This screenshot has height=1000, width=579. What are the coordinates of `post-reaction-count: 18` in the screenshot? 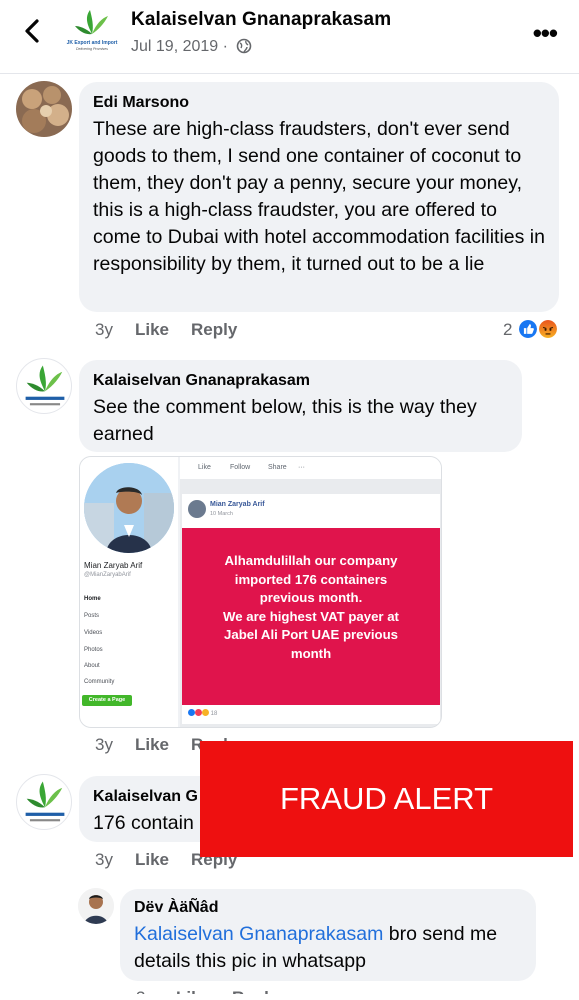 It's located at (214, 714).